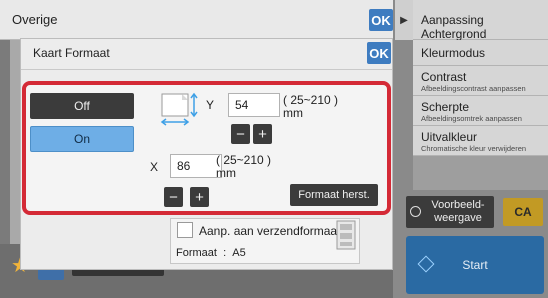 The image size is (548, 298). Describe the element at coordinates (239, 253) in the screenshot. I see `format-value: A5` at that location.